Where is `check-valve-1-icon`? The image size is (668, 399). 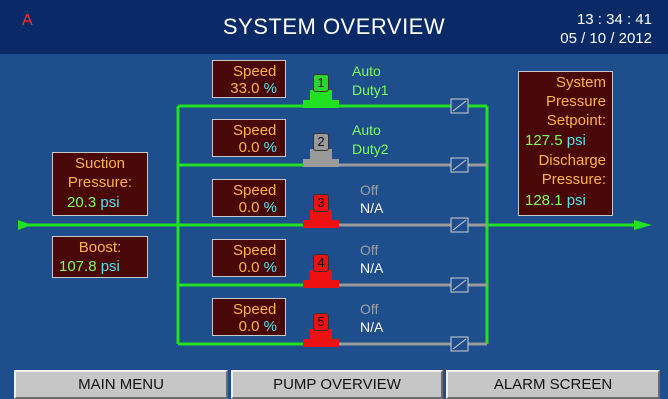 check-valve-1-icon is located at coordinates (459, 106).